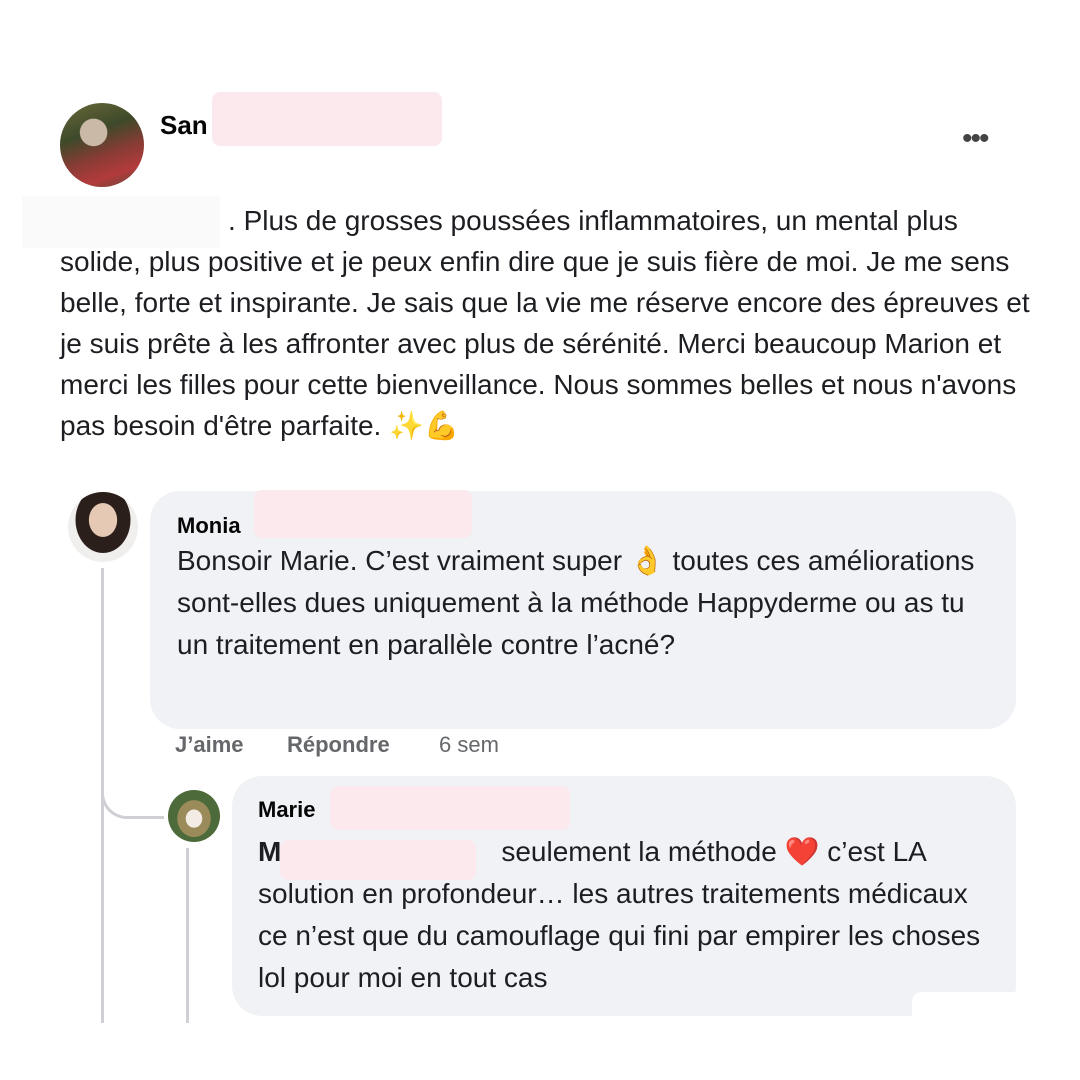 This screenshot has width=1080, height=1080. Describe the element at coordinates (187, 935) in the screenshot. I see `reply-thread-line` at that location.